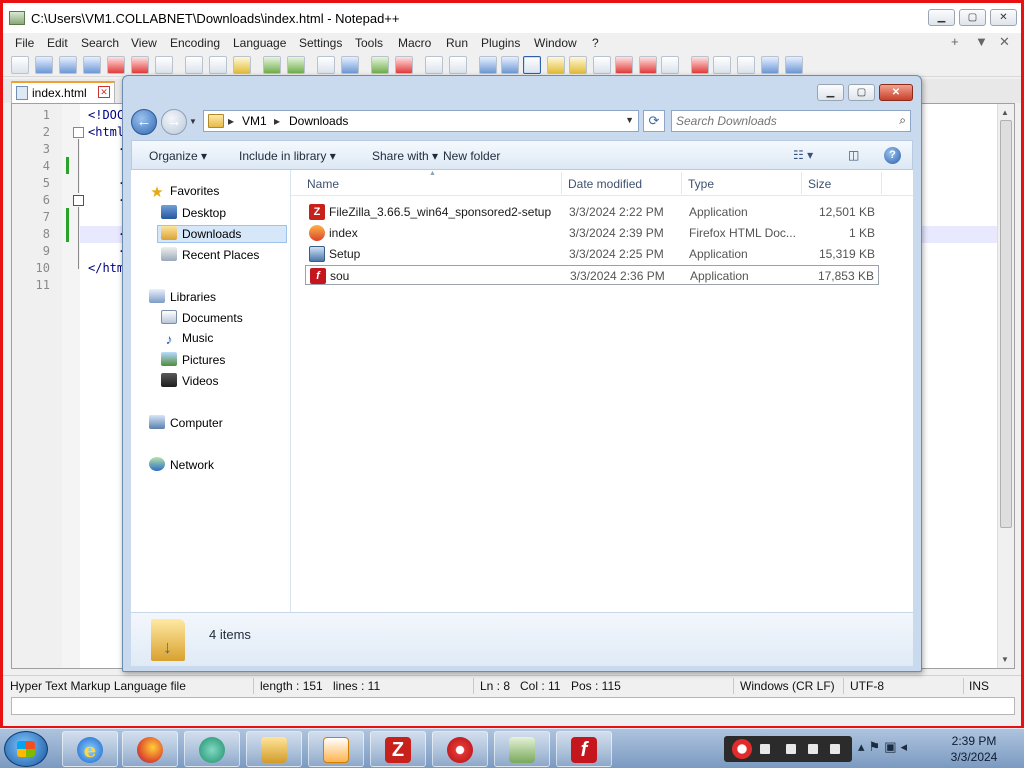 This screenshot has height=768, width=1024. Describe the element at coordinates (670, 65) in the screenshot. I see `preview-icon` at that location.